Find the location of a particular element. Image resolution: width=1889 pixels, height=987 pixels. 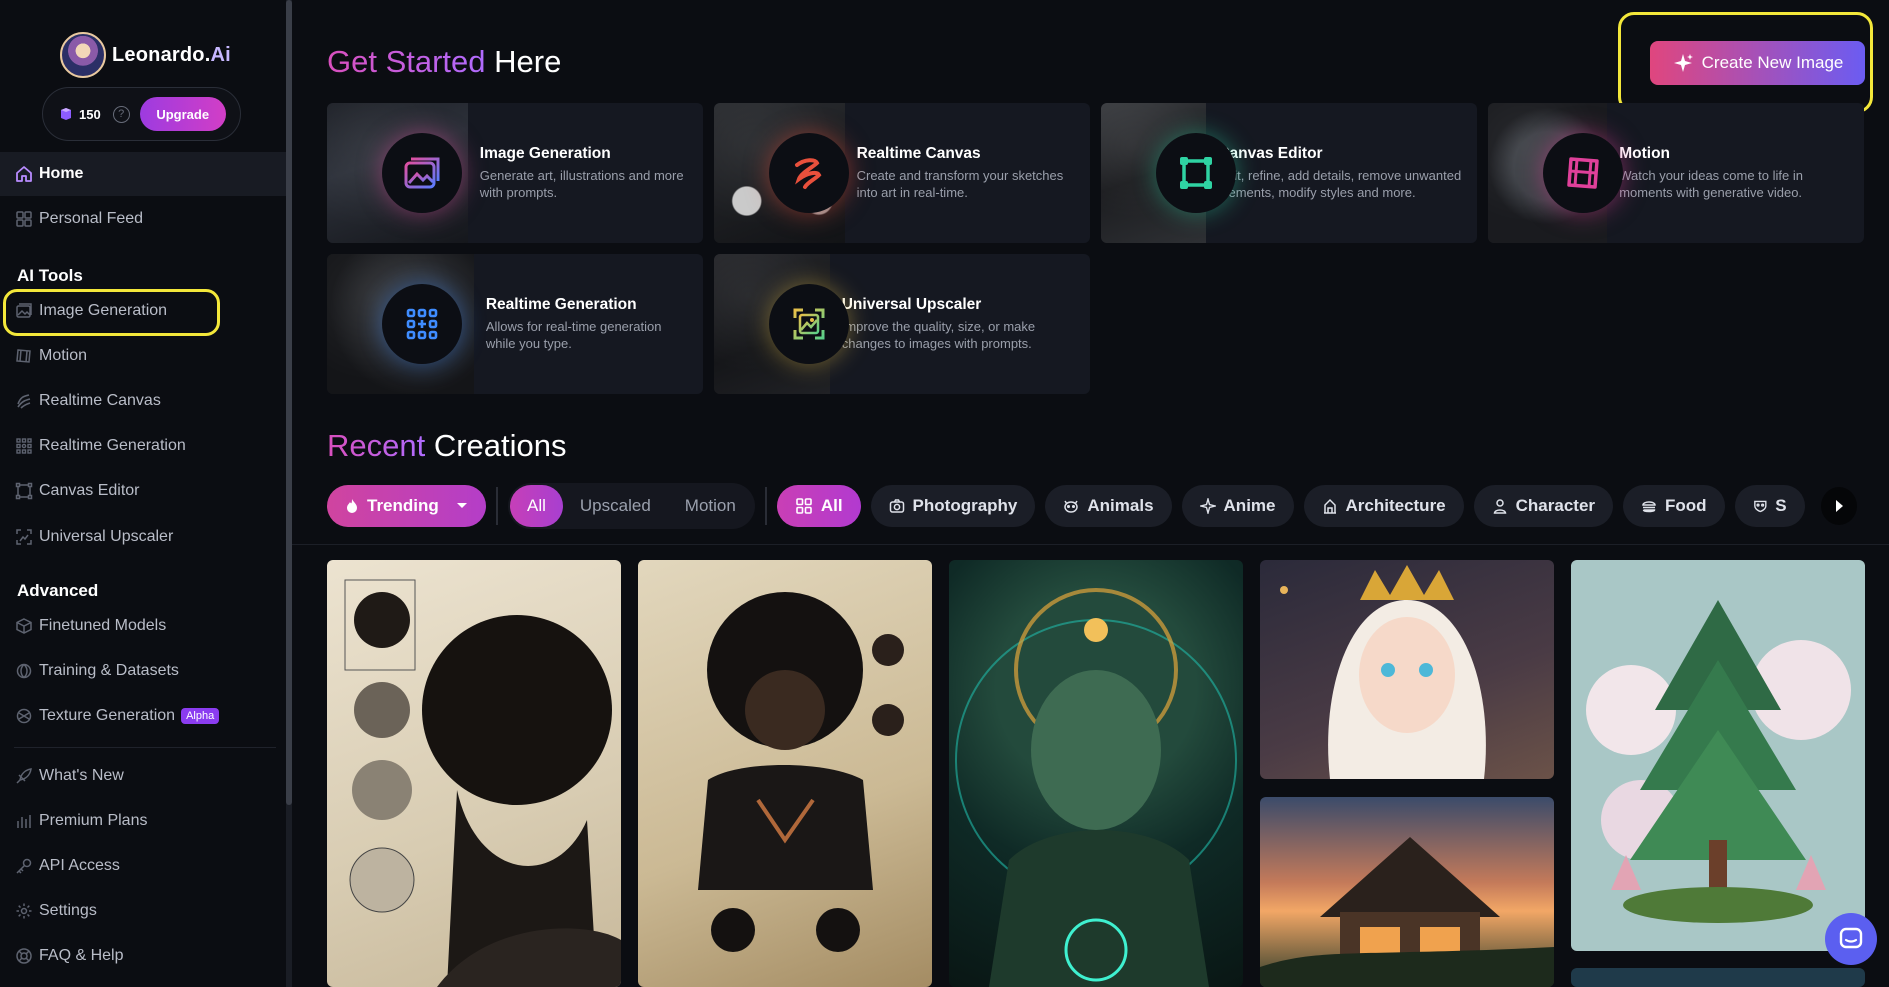

category-label: Anime is located at coordinates (1249, 505).